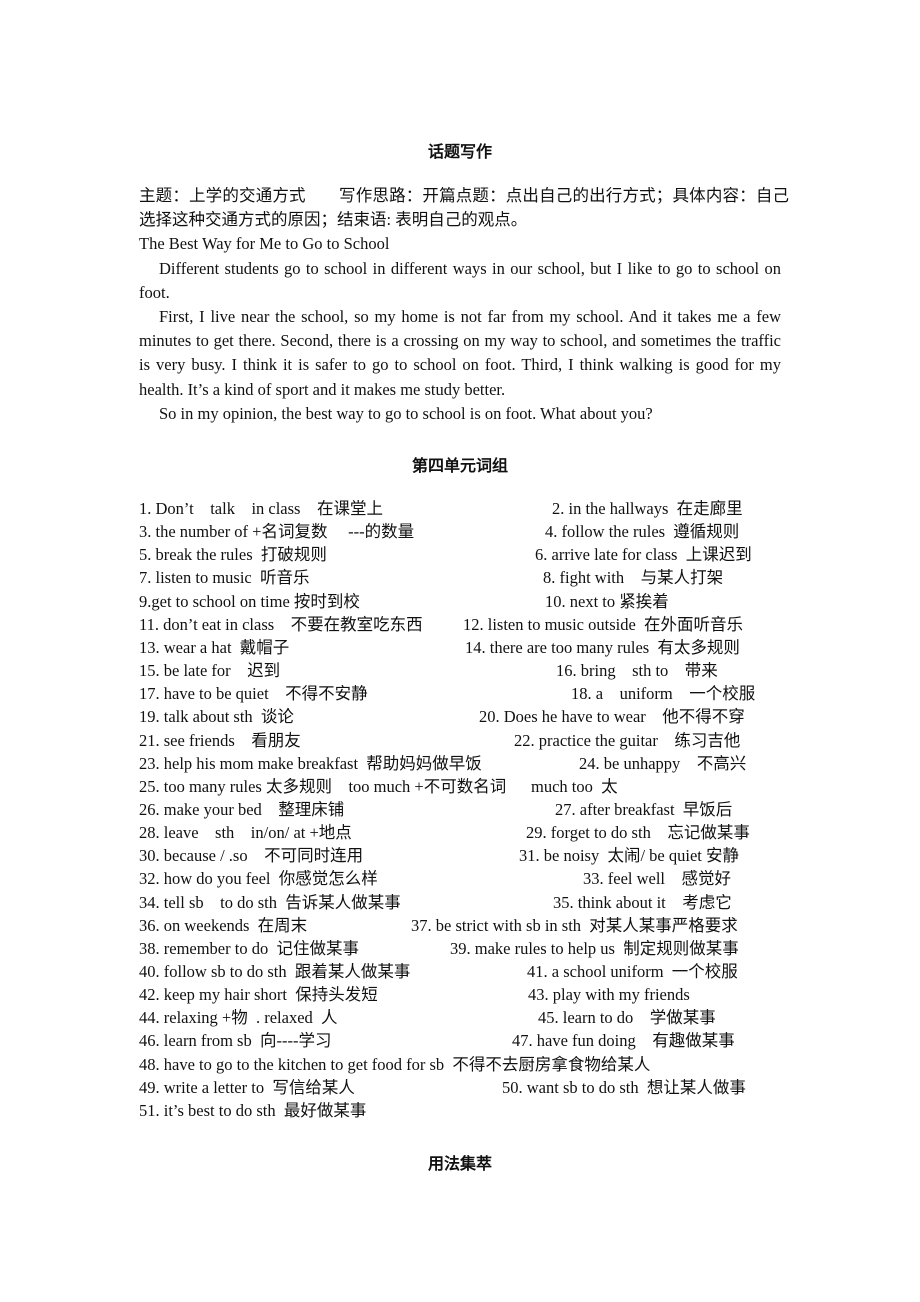  Describe the element at coordinates (258, 995) in the screenshot. I see `phrase-left: 42. keep my hair short 保持头发短` at that location.